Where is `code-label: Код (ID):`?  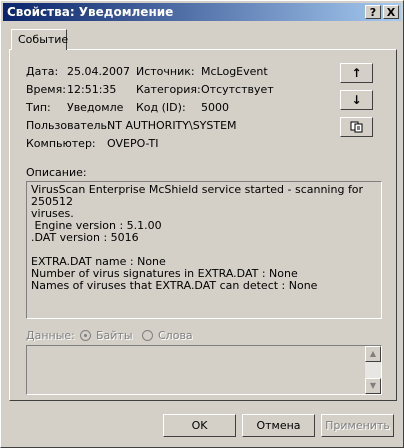
code-label: Код (ID): is located at coordinates (161, 107).